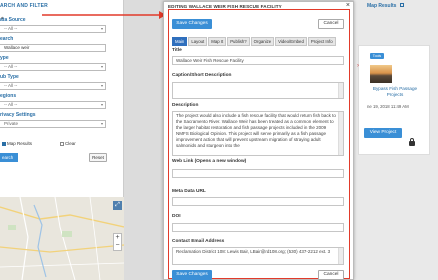  What do you see at coordinates (198, 41) in the screenshot?
I see `tab-layout: Layout` at bounding box center [198, 41].